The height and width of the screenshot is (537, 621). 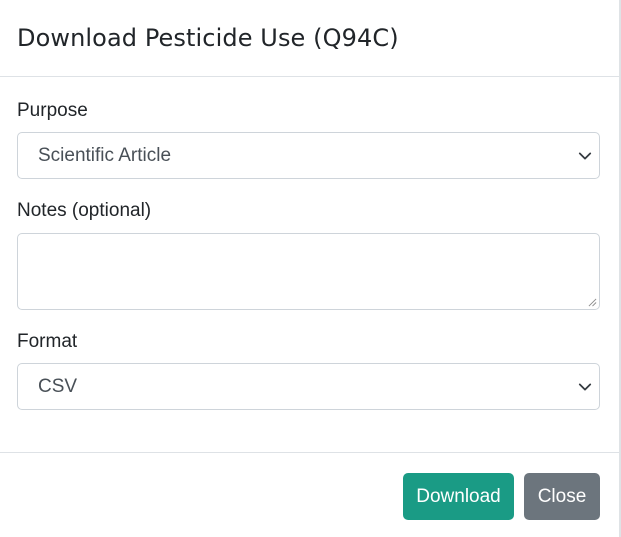 I want to click on resize-handle-icon, so click(x=592, y=302).